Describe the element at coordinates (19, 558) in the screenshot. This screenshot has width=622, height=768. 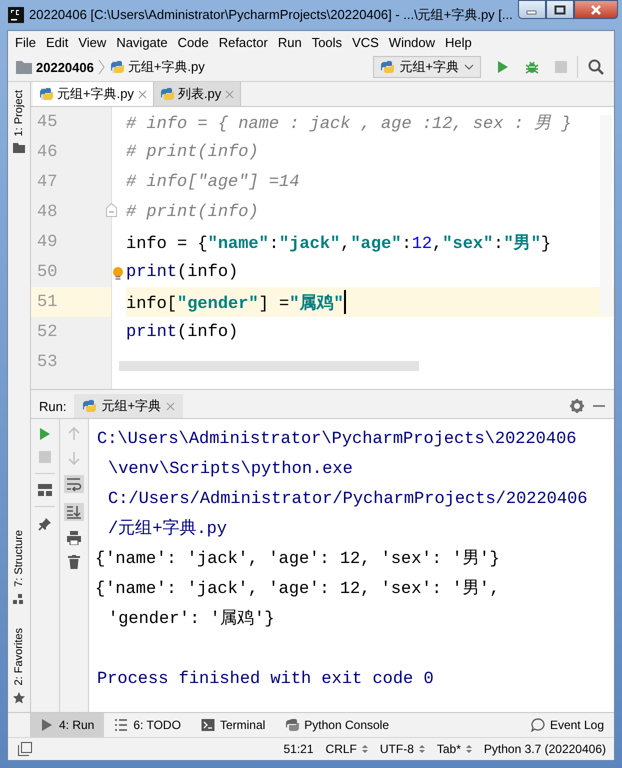
I see `side-tool-button: 7: Structure` at that location.